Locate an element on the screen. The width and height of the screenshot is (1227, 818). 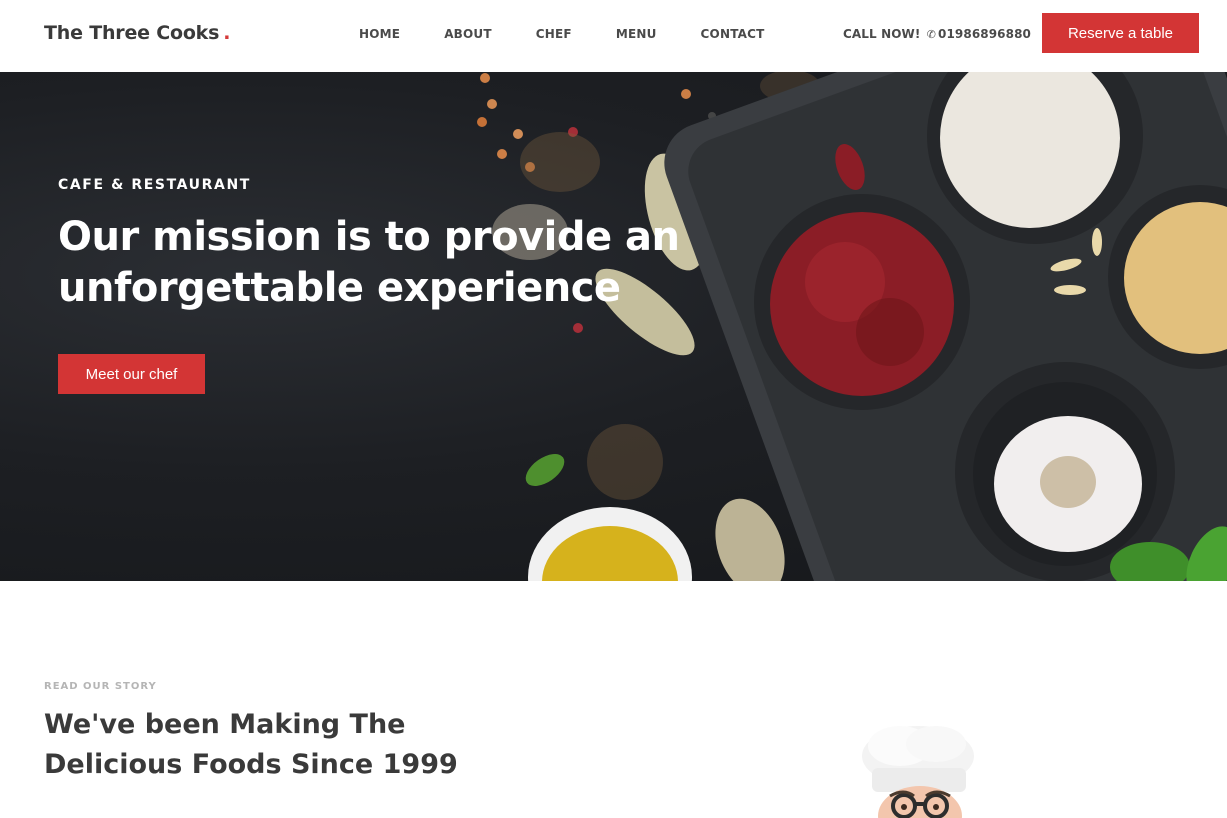
nav-contact: CONTACT is located at coordinates (733, 34).